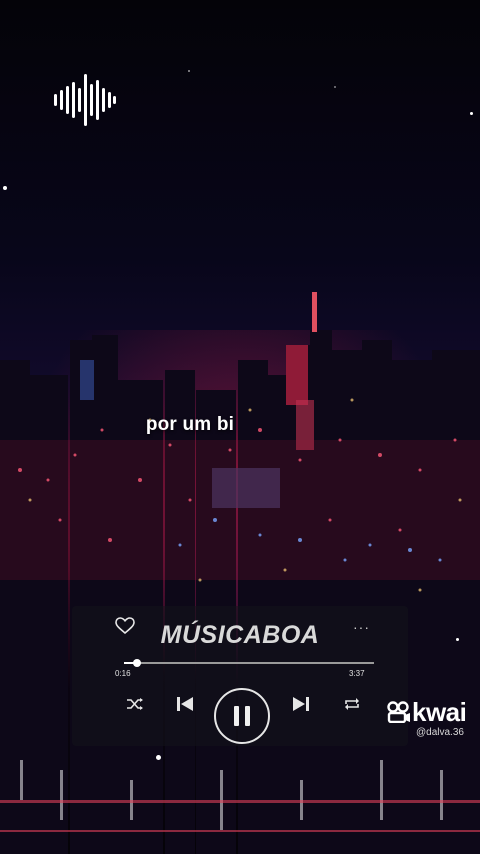  I want to click on music-player-card: MÚSICABOA ··· 0:16 3:37, so click(240, 676).